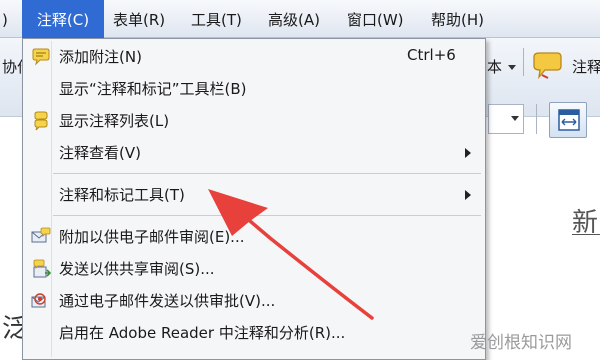 Image resolution: width=600 pixels, height=360 pixels. What do you see at coordinates (291, 254) in the screenshot?
I see `annotation-arrow` at bounding box center [291, 254].